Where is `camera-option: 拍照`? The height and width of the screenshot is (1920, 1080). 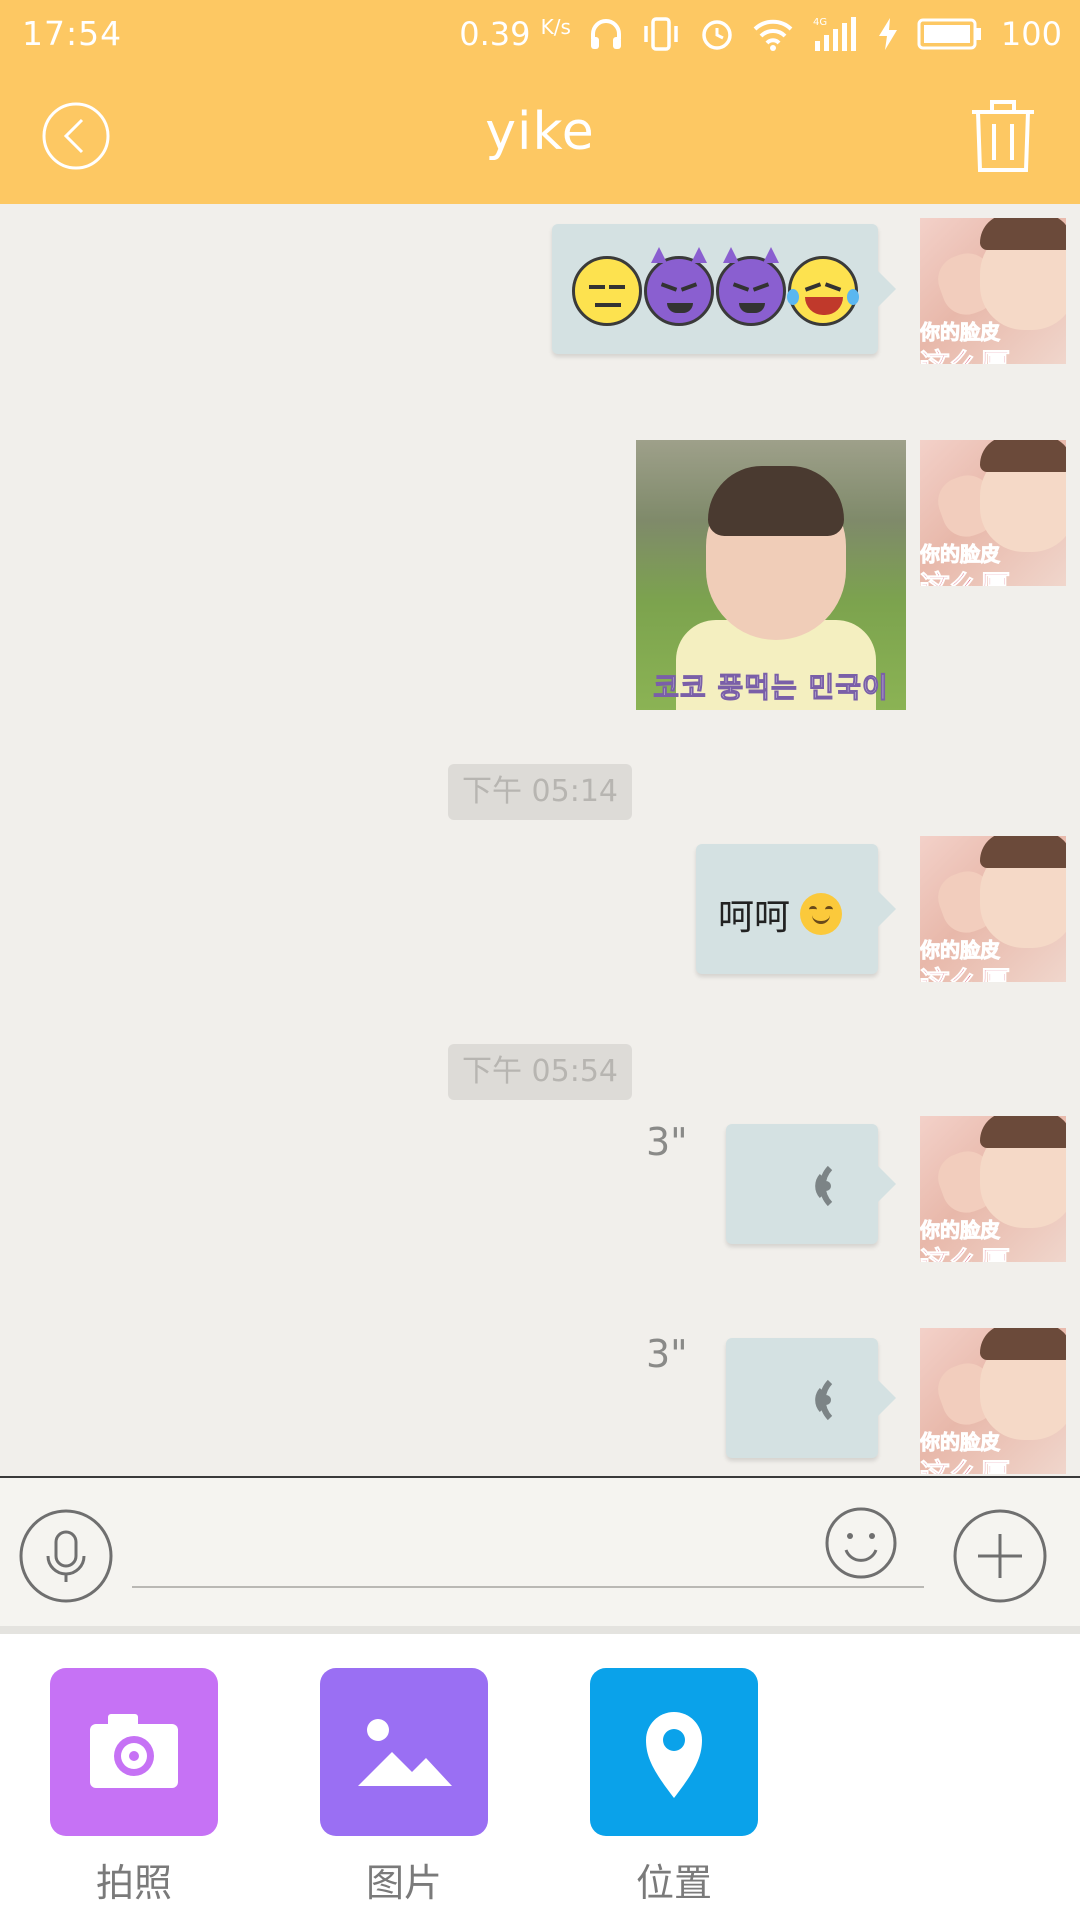 camera-option: 拍照 is located at coordinates (134, 1787).